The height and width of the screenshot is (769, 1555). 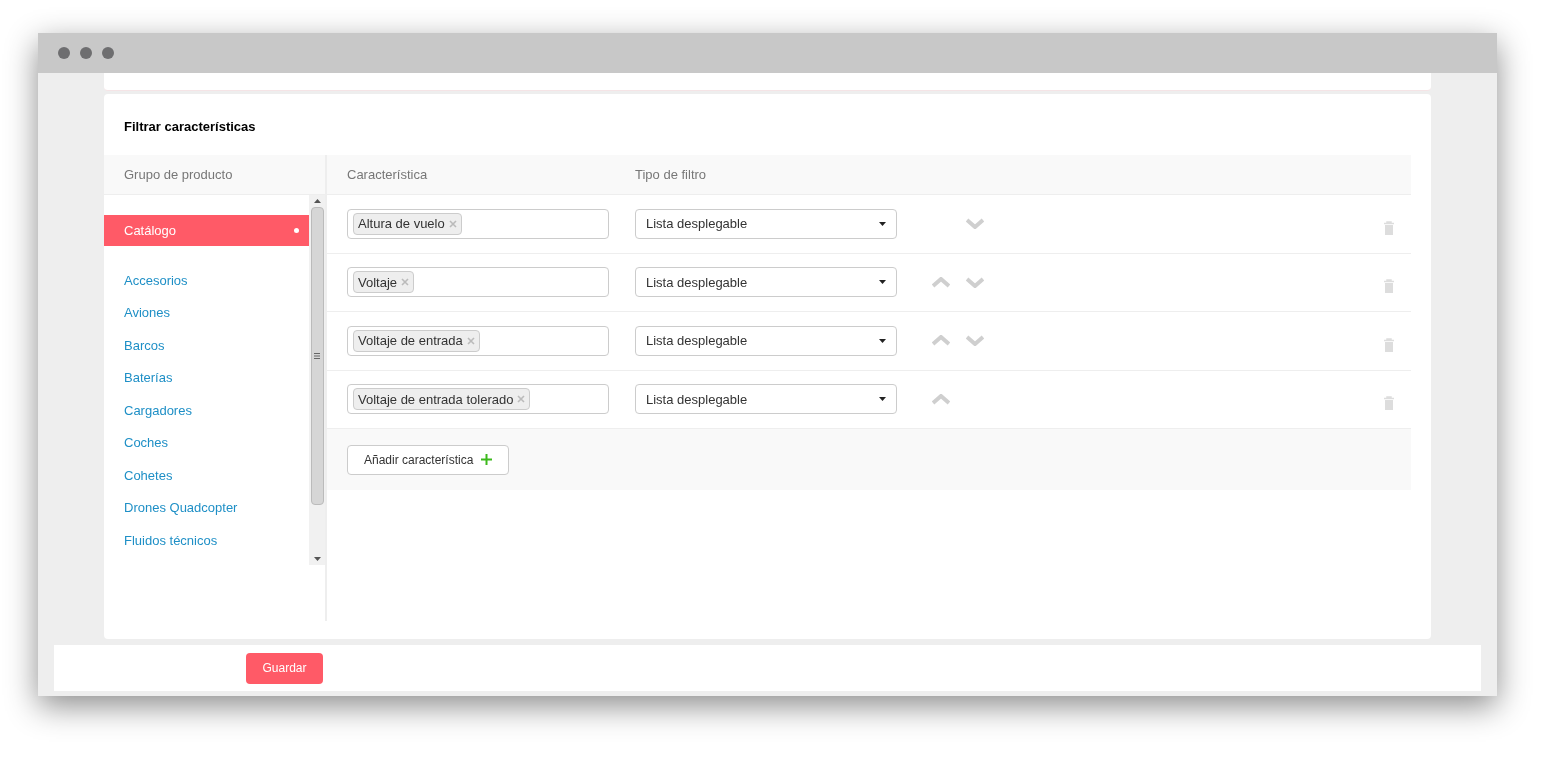 I want to click on group-item: Aviones, so click(x=206, y=312).